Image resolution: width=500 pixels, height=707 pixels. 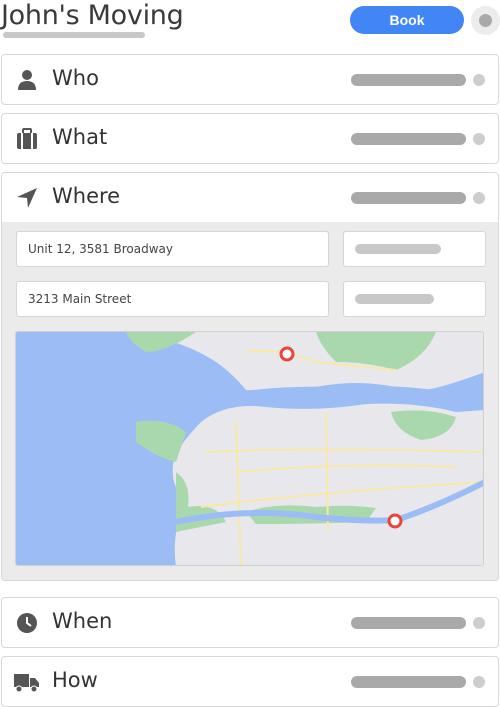 What do you see at coordinates (74, 35) in the screenshot?
I see `subtitle-placeholder` at bounding box center [74, 35].